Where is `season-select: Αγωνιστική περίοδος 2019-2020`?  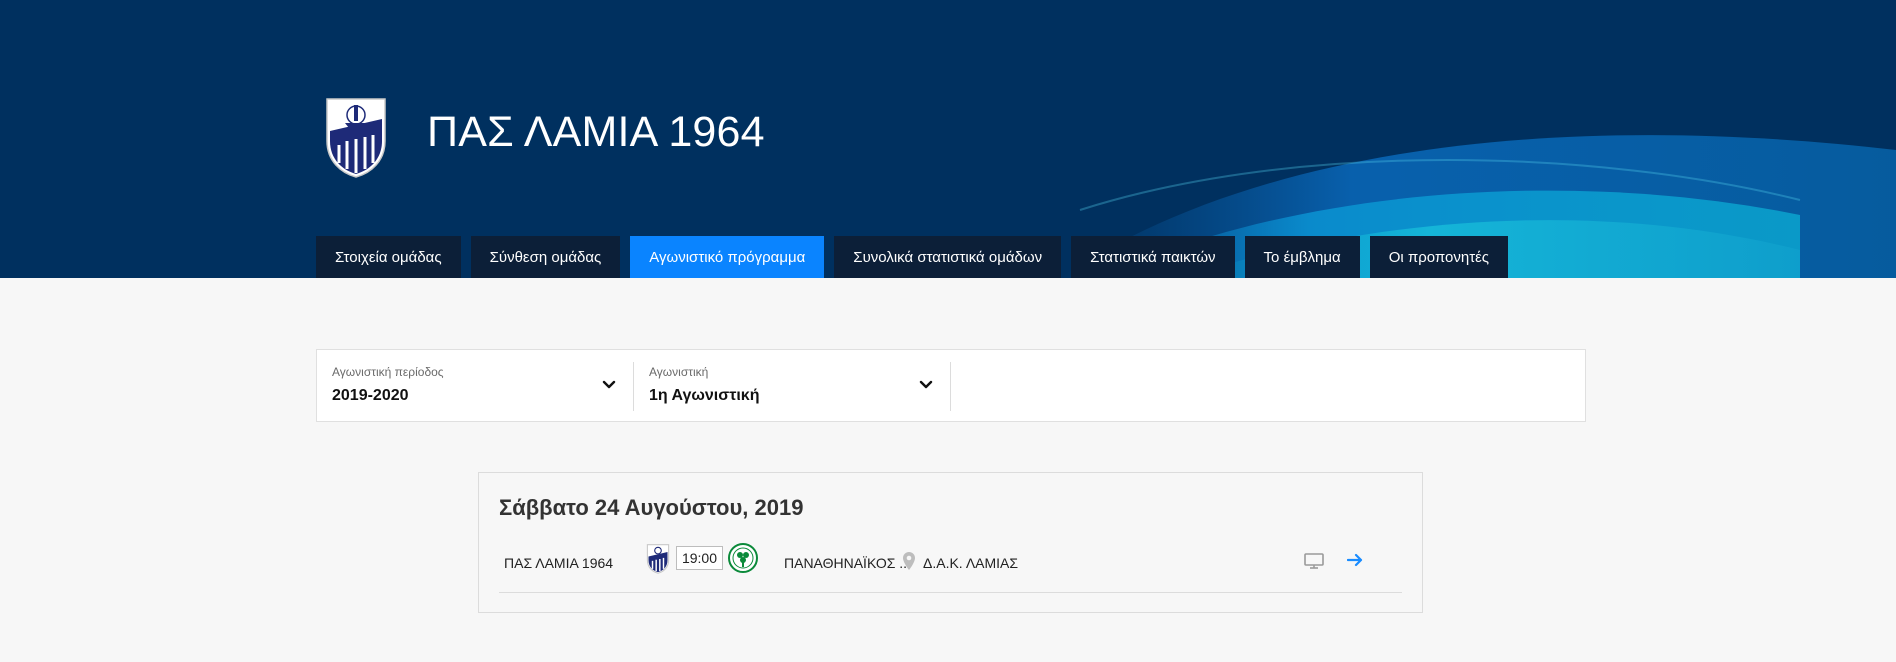 season-select: Αγωνιστική περίοδος 2019-2020 is located at coordinates (475, 385).